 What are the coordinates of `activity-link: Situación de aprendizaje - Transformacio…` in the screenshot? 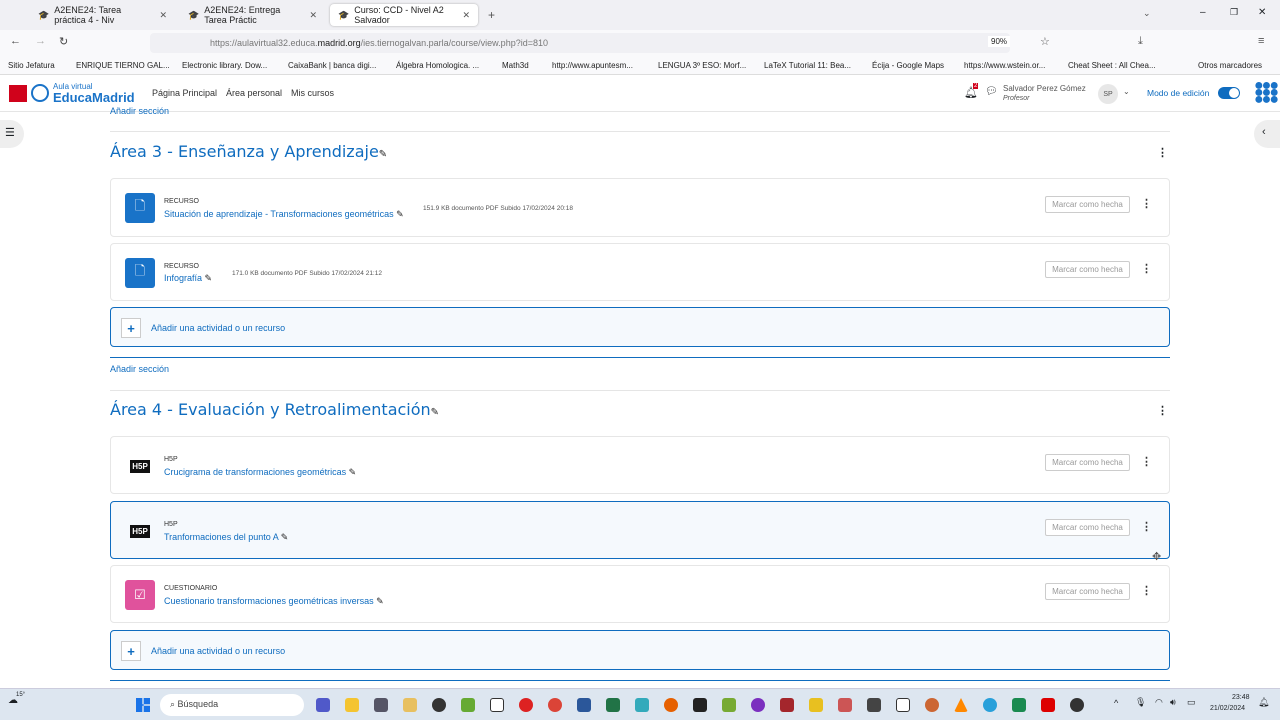 It's located at (284, 214).